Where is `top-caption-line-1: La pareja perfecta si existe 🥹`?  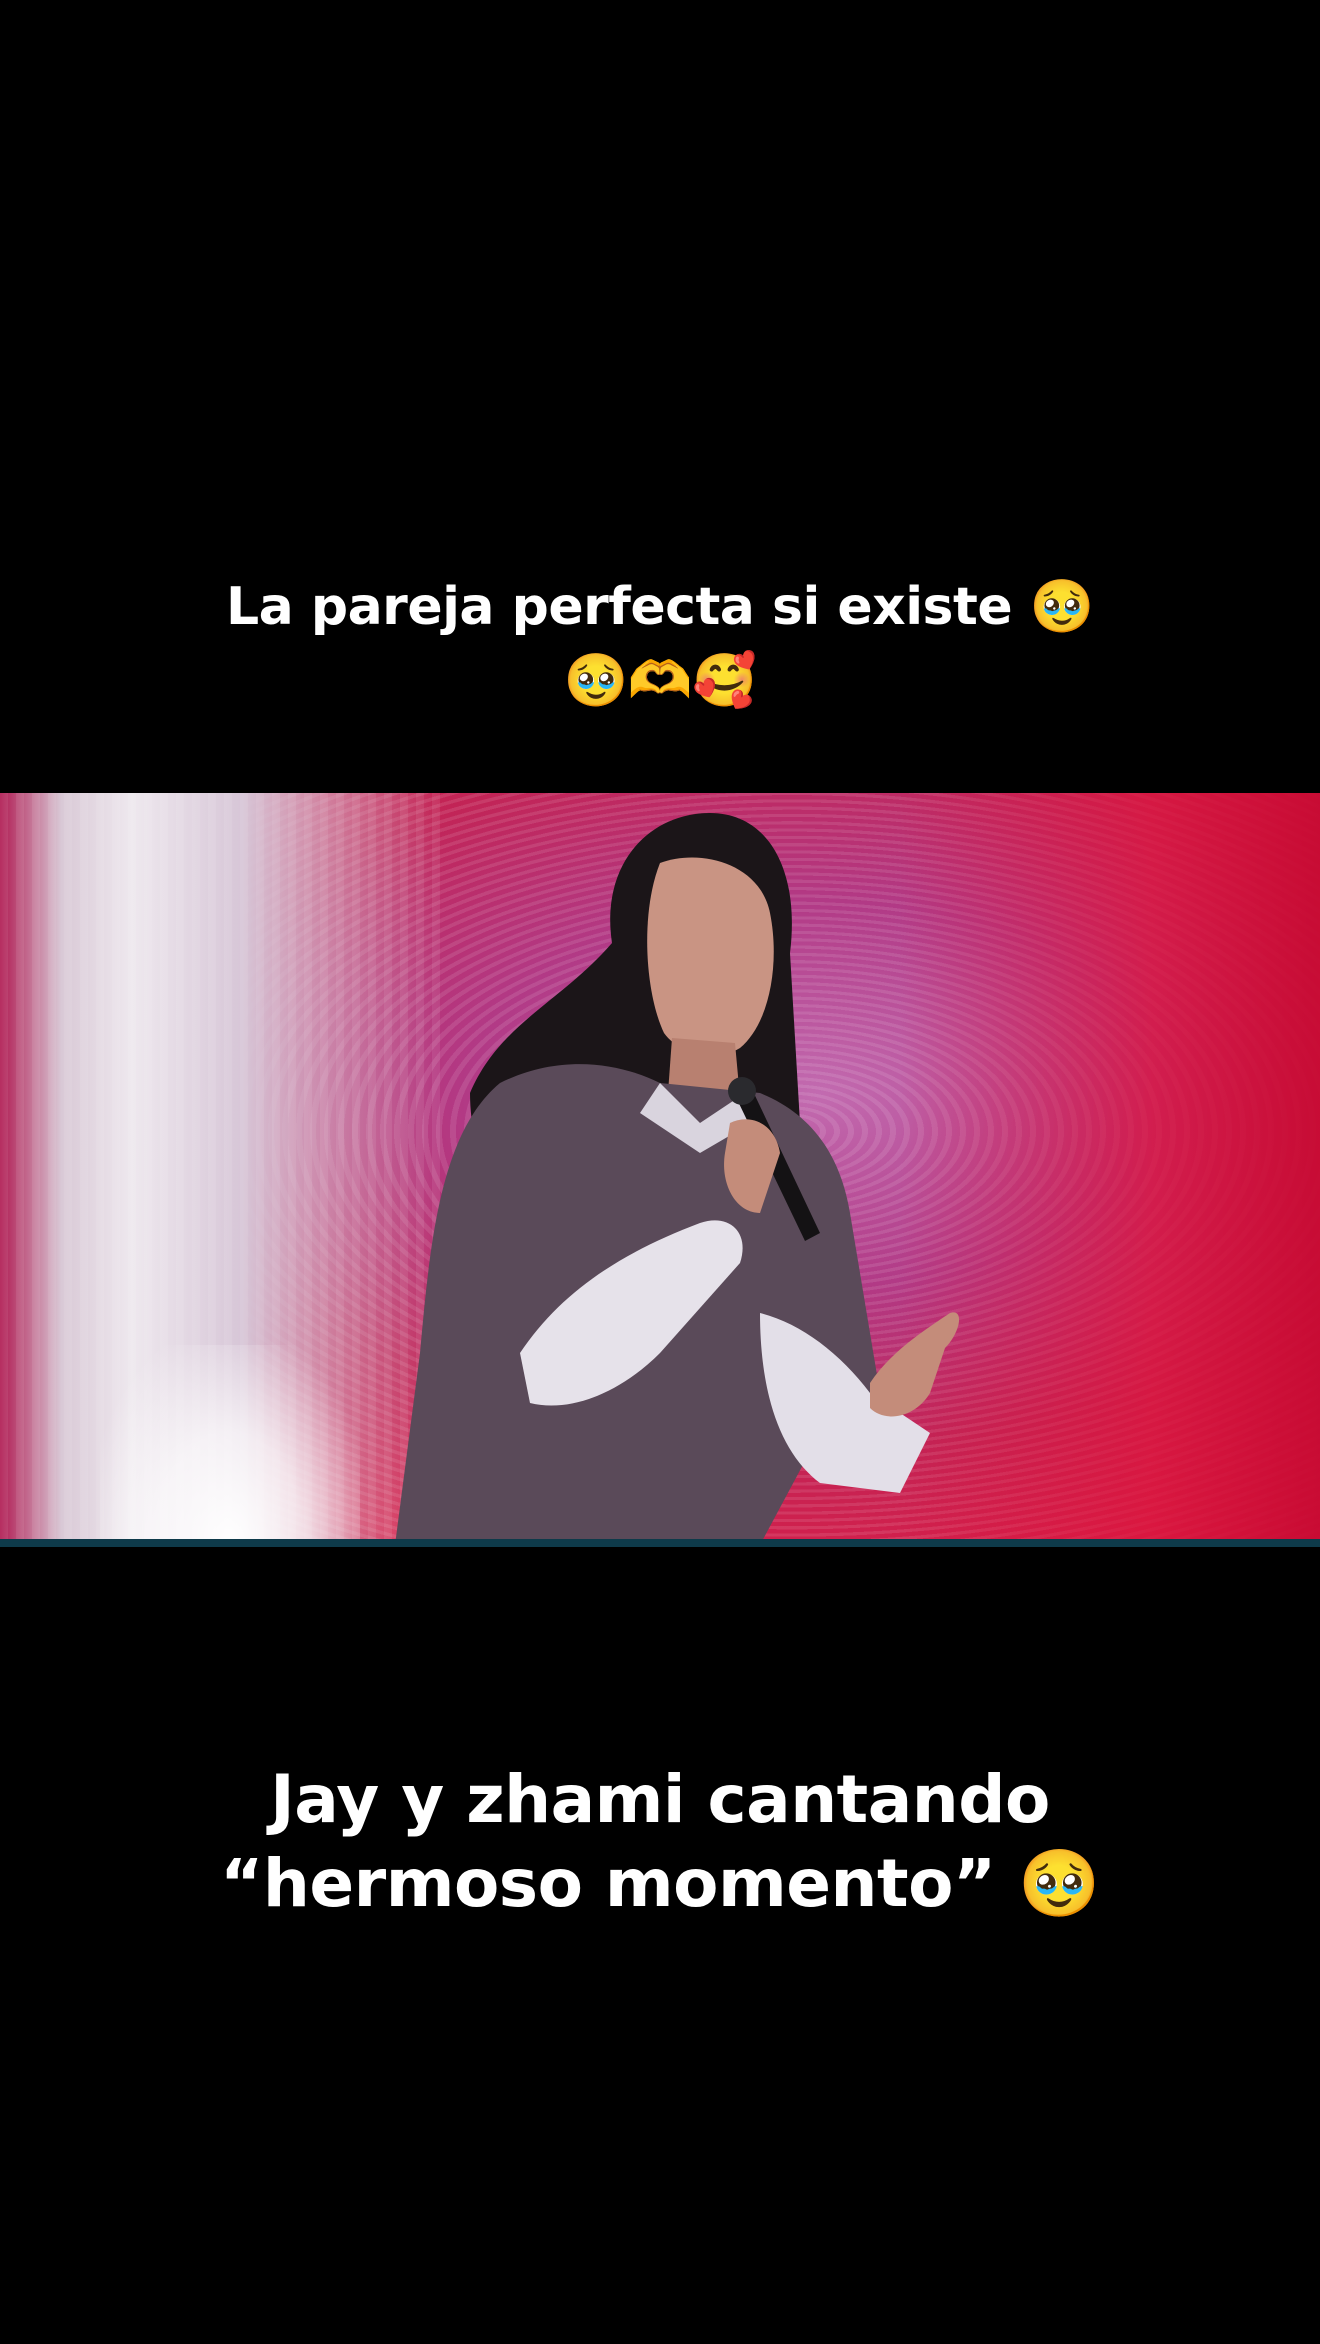 top-caption-line-1: La pareja perfecta si existe 🥹 is located at coordinates (660, 607).